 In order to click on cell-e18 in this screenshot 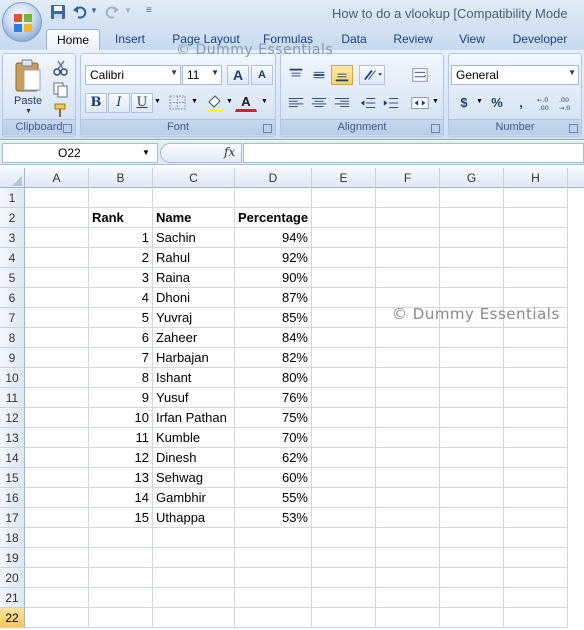, I will do `click(344, 538)`.